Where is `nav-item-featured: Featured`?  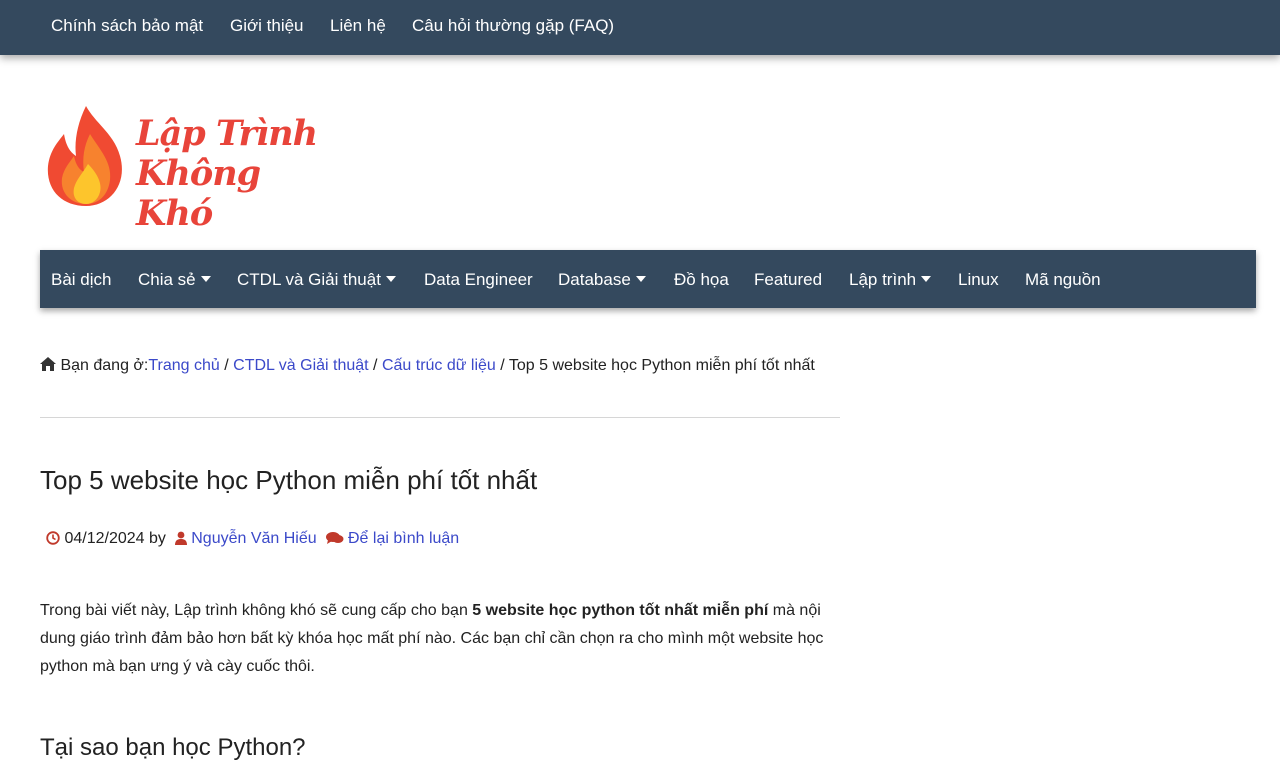 nav-item-featured: Featured is located at coordinates (788, 280).